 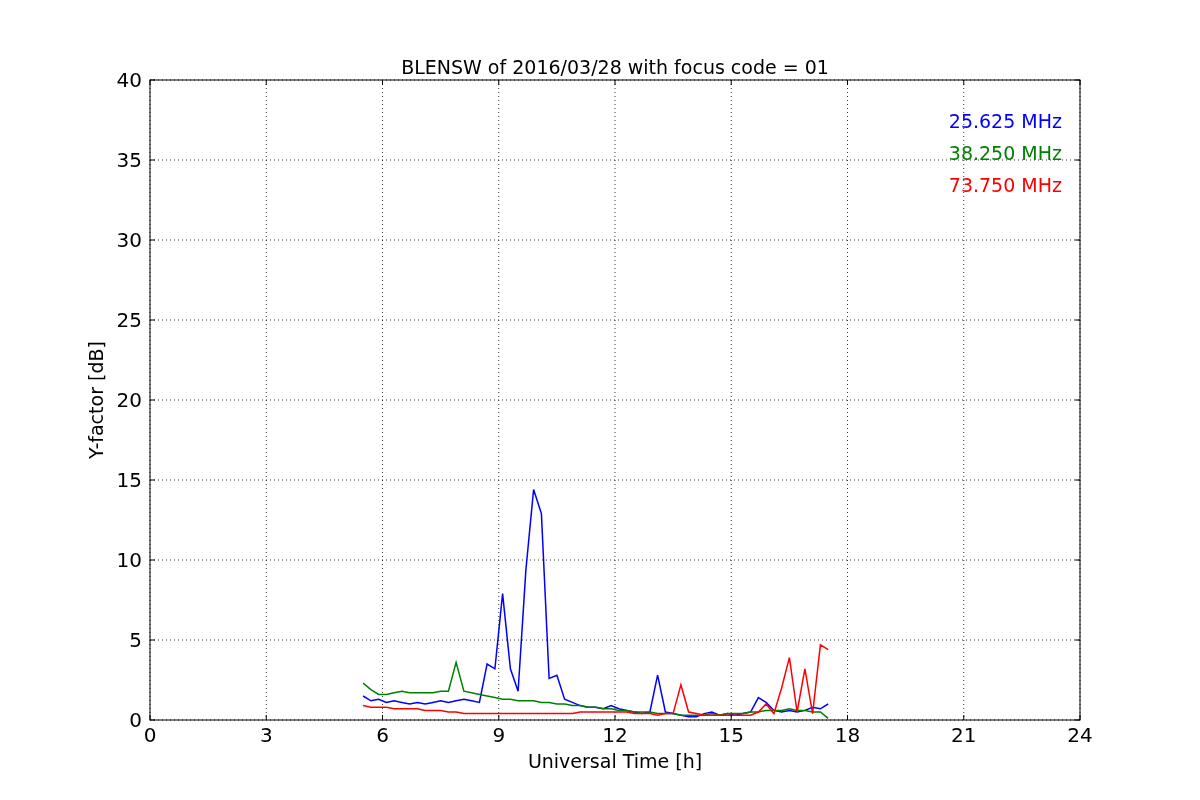 What do you see at coordinates (129, 320) in the screenshot?
I see `y-tick-label: 25` at bounding box center [129, 320].